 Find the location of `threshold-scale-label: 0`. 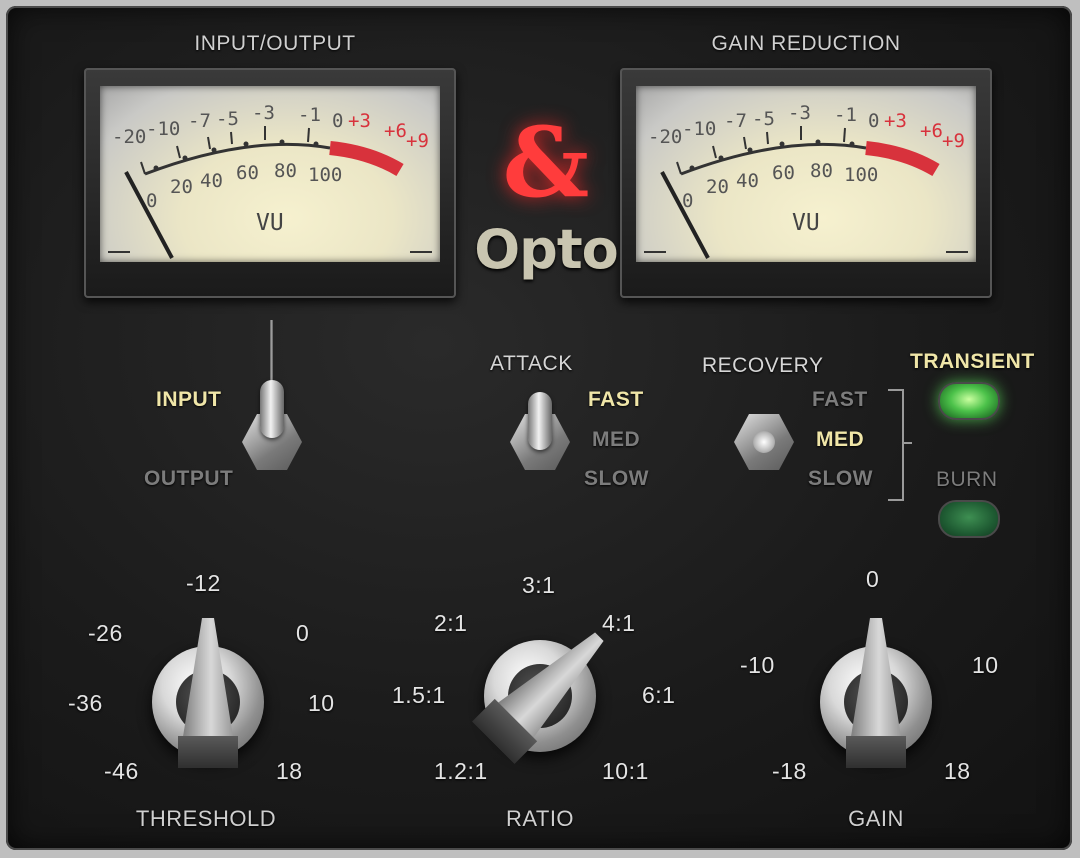

threshold-scale-label: 0 is located at coordinates (303, 633).